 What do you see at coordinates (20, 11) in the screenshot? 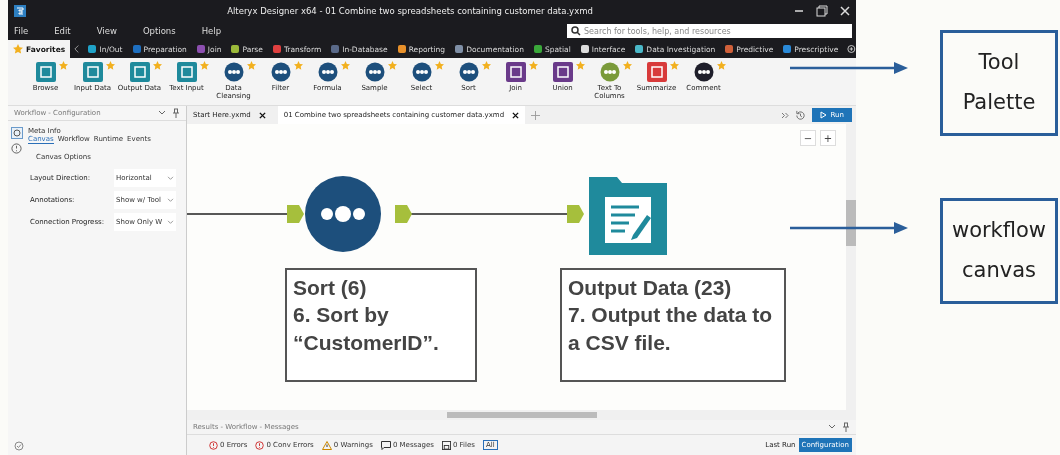
I see `app-icon` at bounding box center [20, 11].